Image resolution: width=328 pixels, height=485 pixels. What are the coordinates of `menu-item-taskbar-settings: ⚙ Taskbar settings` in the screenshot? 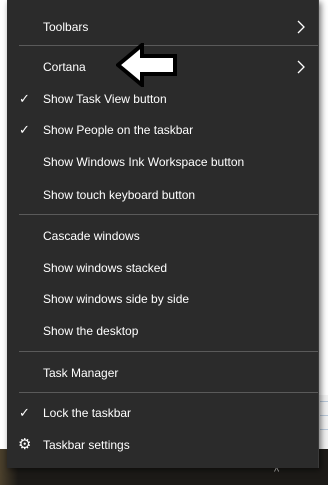 It's located at (162, 445).